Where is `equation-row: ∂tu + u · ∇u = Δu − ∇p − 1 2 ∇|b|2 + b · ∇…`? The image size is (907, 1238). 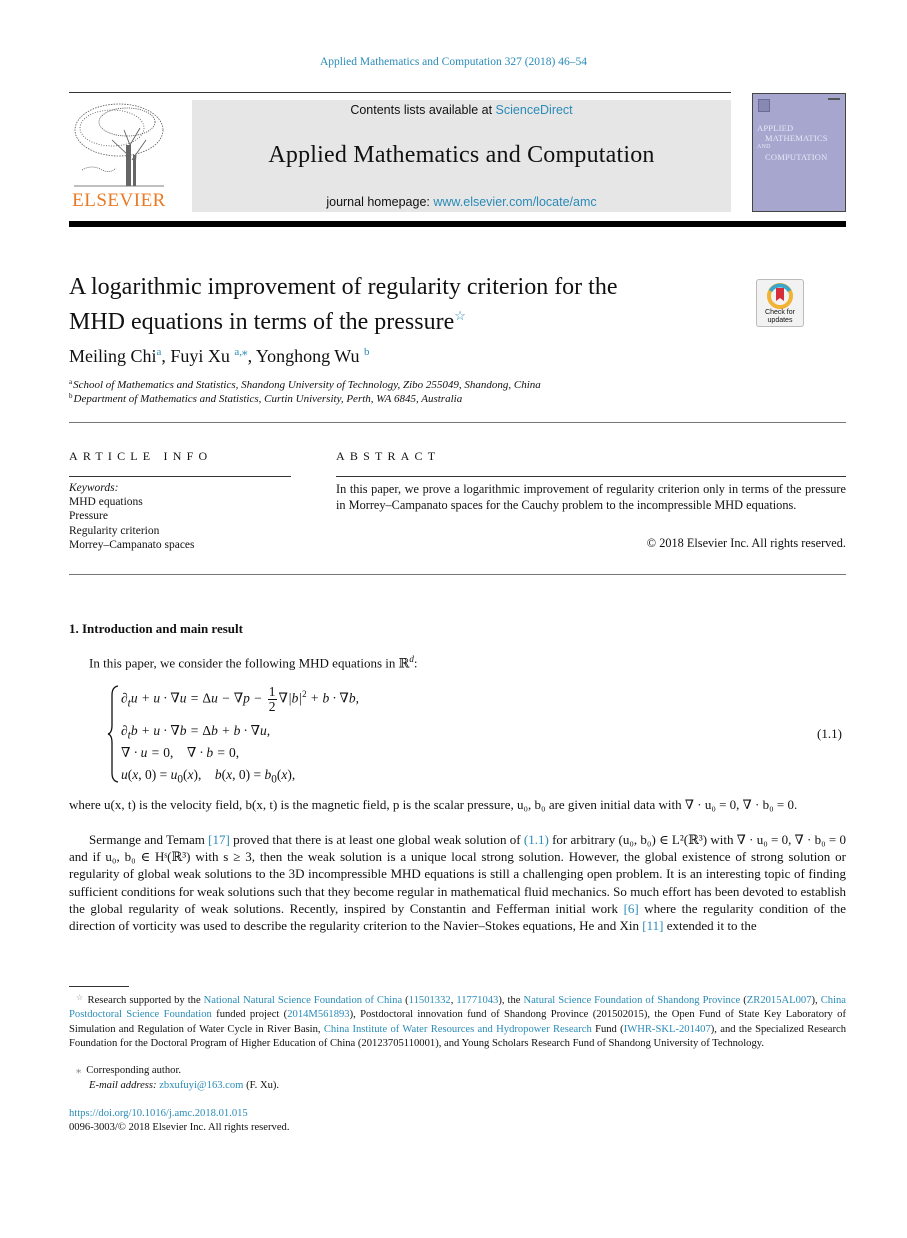 equation-row: ∂tu + u · ∇u = Δu − ∇p − 1 2 ∇|b|2 + b · ∇… is located at coordinates (240, 699).